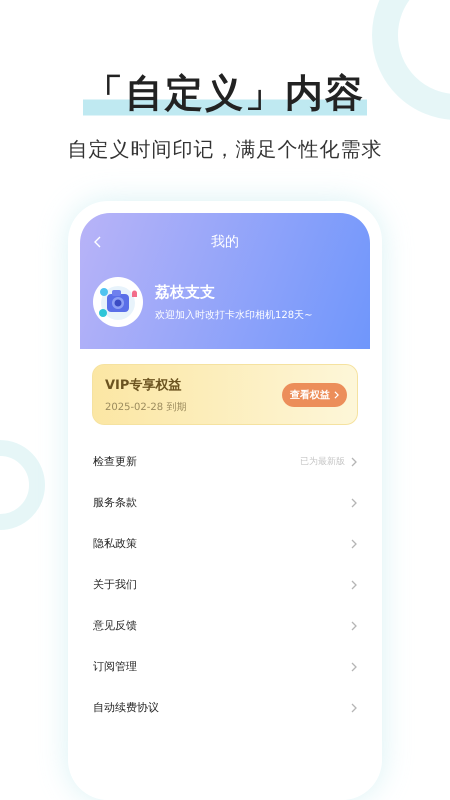  Describe the element at coordinates (115, 543) in the screenshot. I see `menu-label: 隐私政策` at that location.